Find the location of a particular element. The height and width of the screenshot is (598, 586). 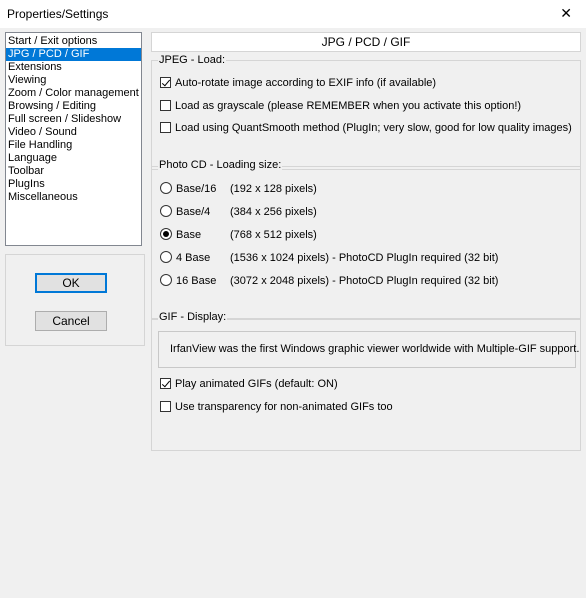

radio-label: 16 Base is located at coordinates (196, 281).